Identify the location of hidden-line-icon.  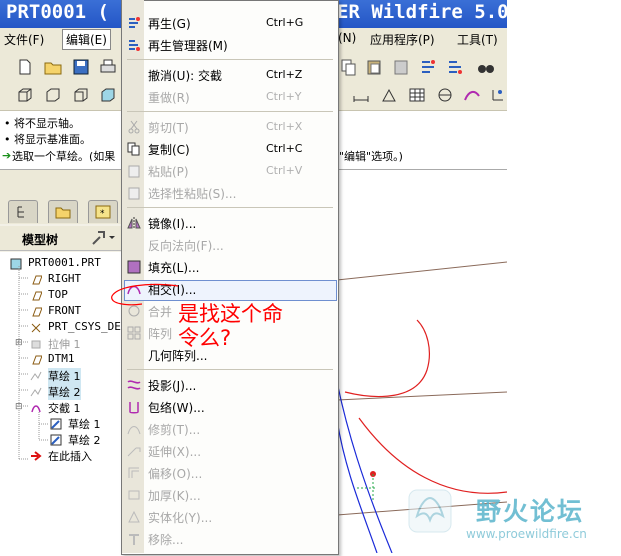
(53, 95).